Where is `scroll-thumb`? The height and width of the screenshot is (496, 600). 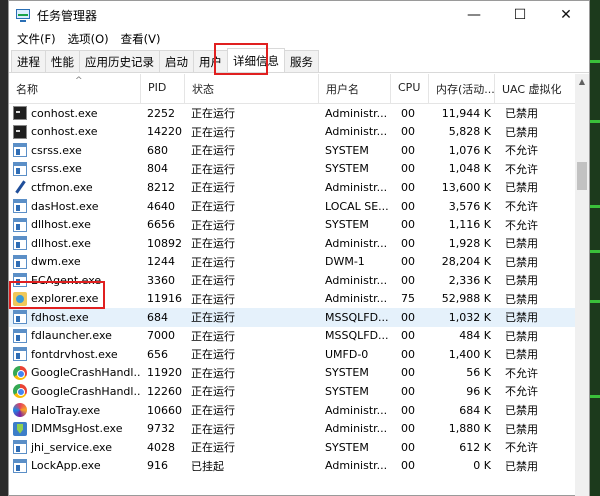
scroll-thumb is located at coordinates (582, 176).